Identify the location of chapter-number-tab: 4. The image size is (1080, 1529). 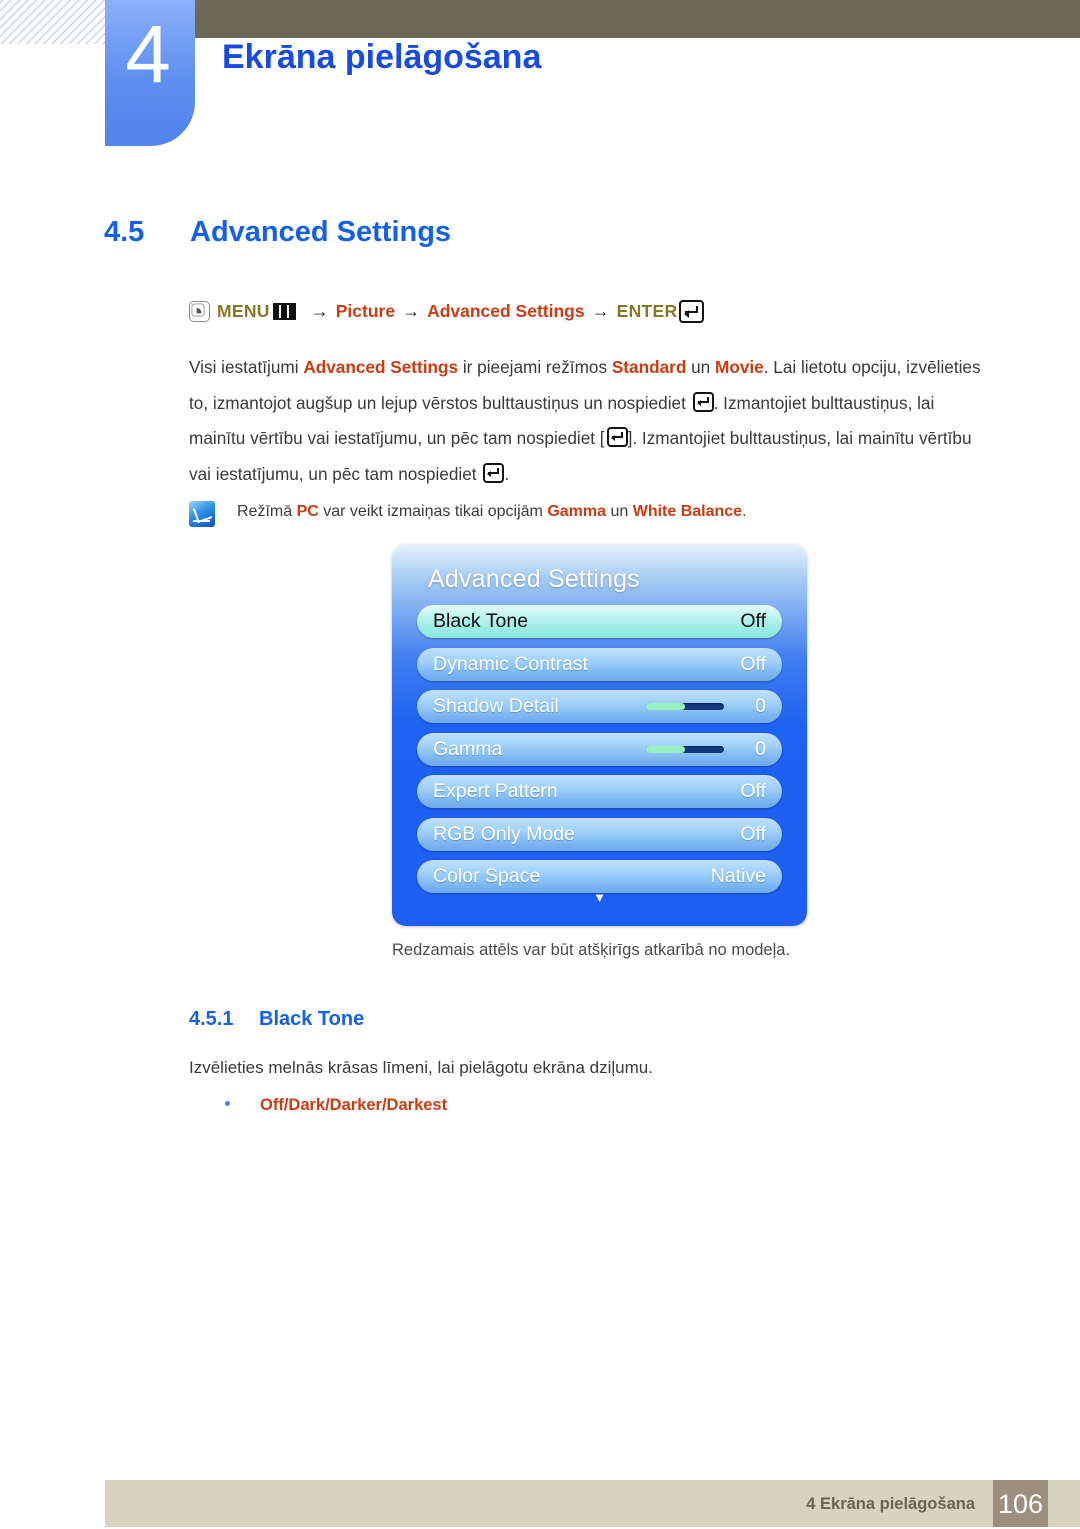
(150, 73).